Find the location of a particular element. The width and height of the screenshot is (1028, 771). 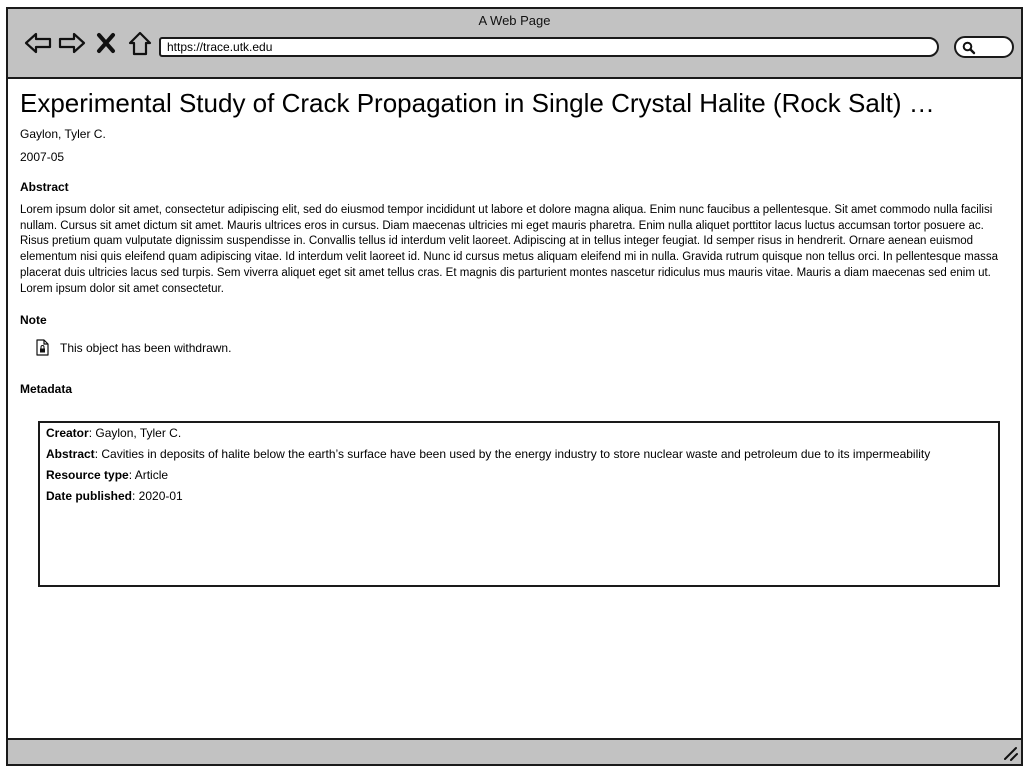

author: Gaylon, Tyler C. is located at coordinates (63, 134).